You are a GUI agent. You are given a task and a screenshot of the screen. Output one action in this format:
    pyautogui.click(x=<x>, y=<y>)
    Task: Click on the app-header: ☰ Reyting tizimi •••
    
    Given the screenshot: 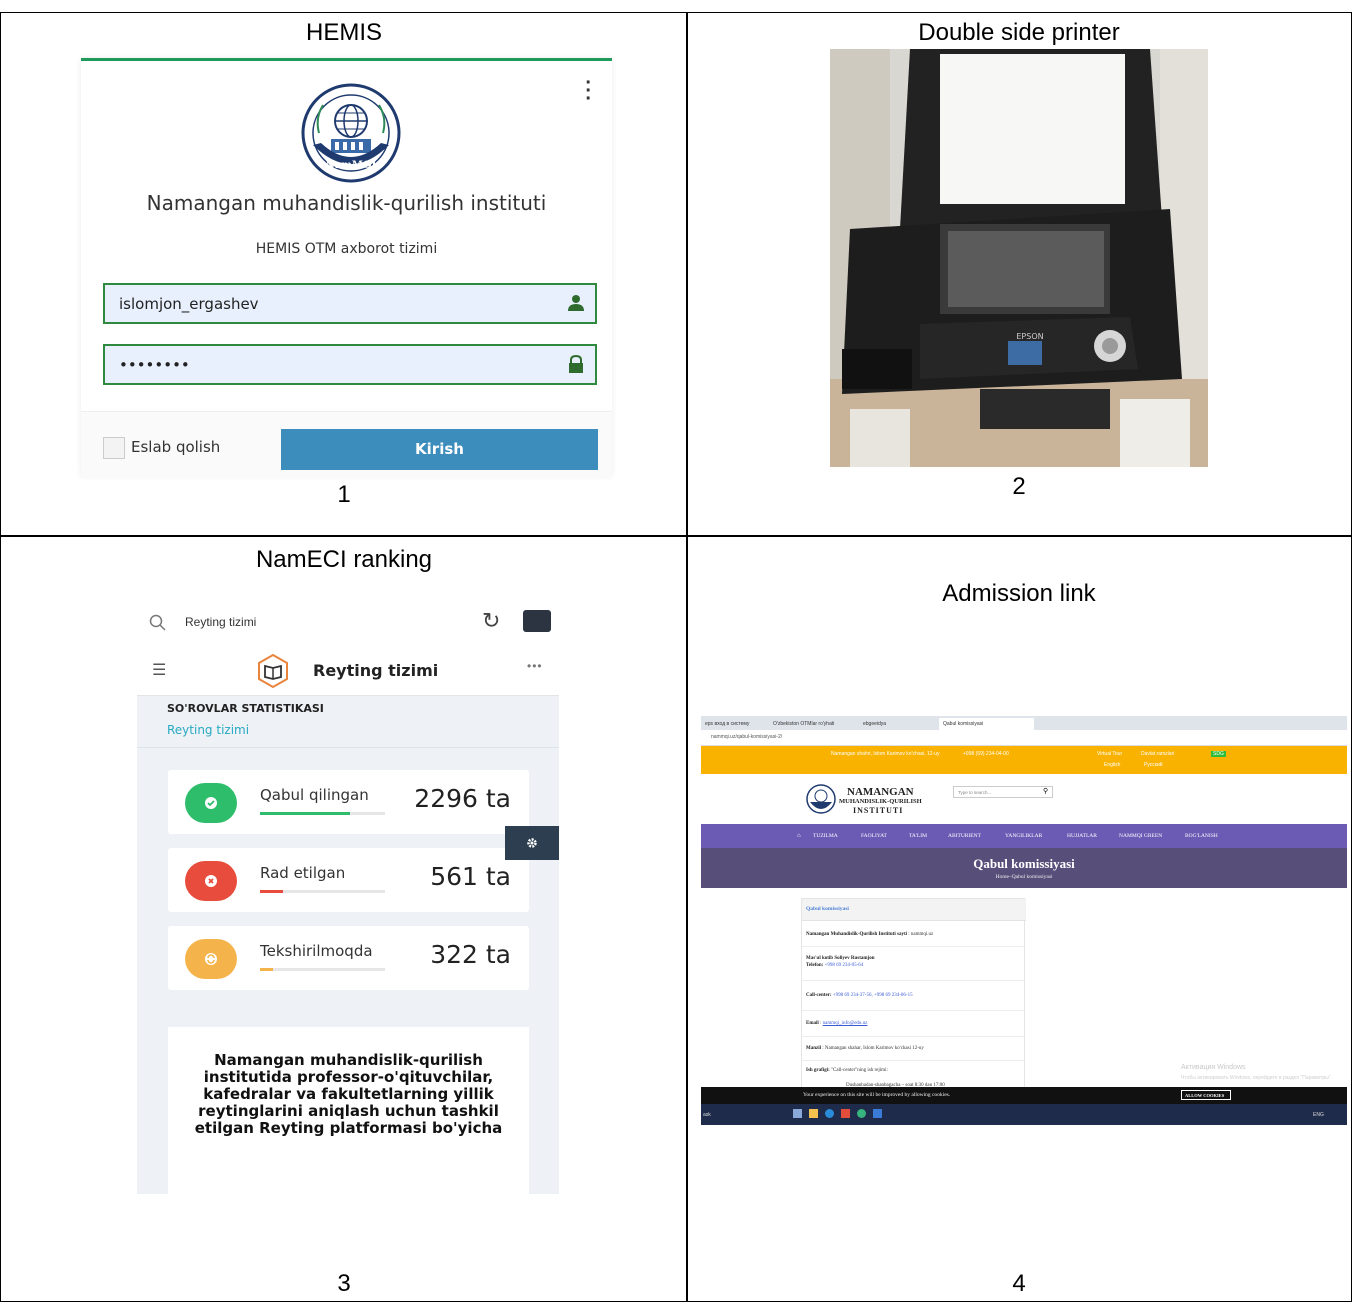 What is the action you would take?
    pyautogui.click(x=348, y=671)
    